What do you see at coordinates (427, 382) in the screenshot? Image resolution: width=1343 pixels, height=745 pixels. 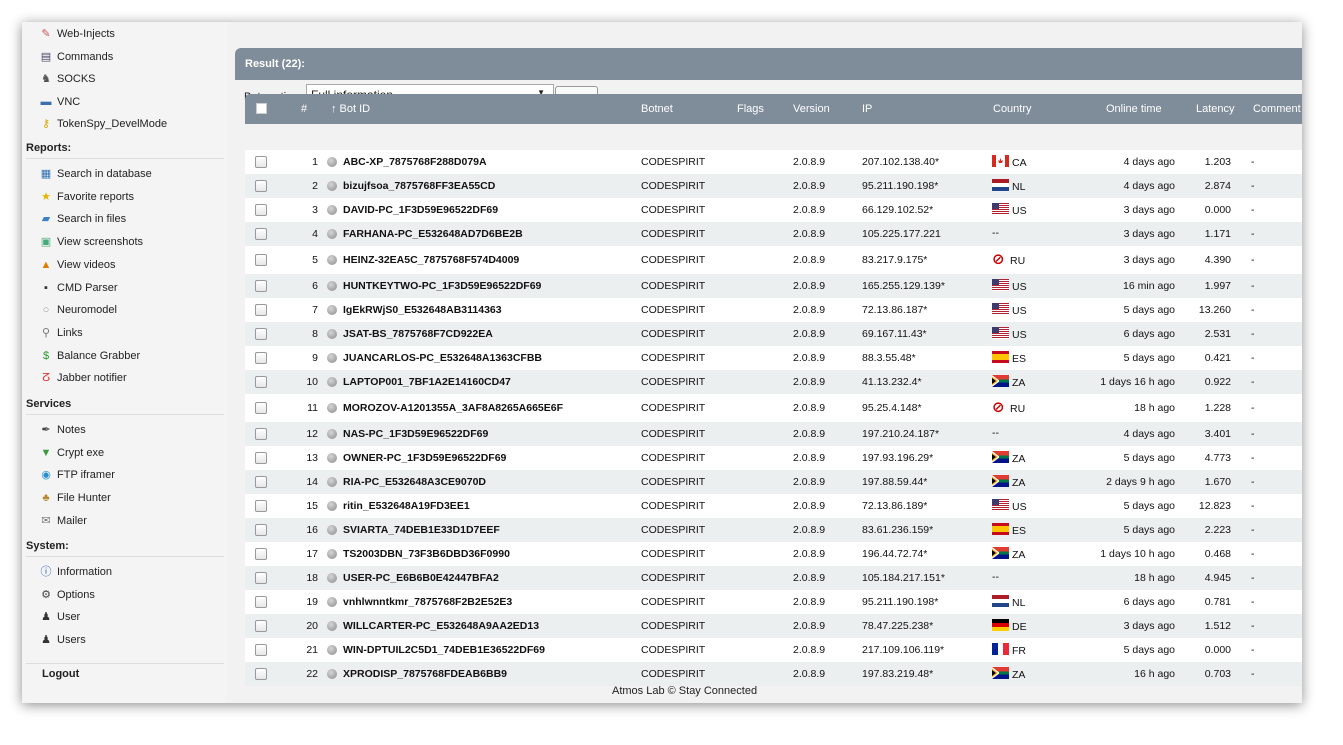 I see `bot-id-link: LAPTOP001_7BF1A2E14160CD47` at bounding box center [427, 382].